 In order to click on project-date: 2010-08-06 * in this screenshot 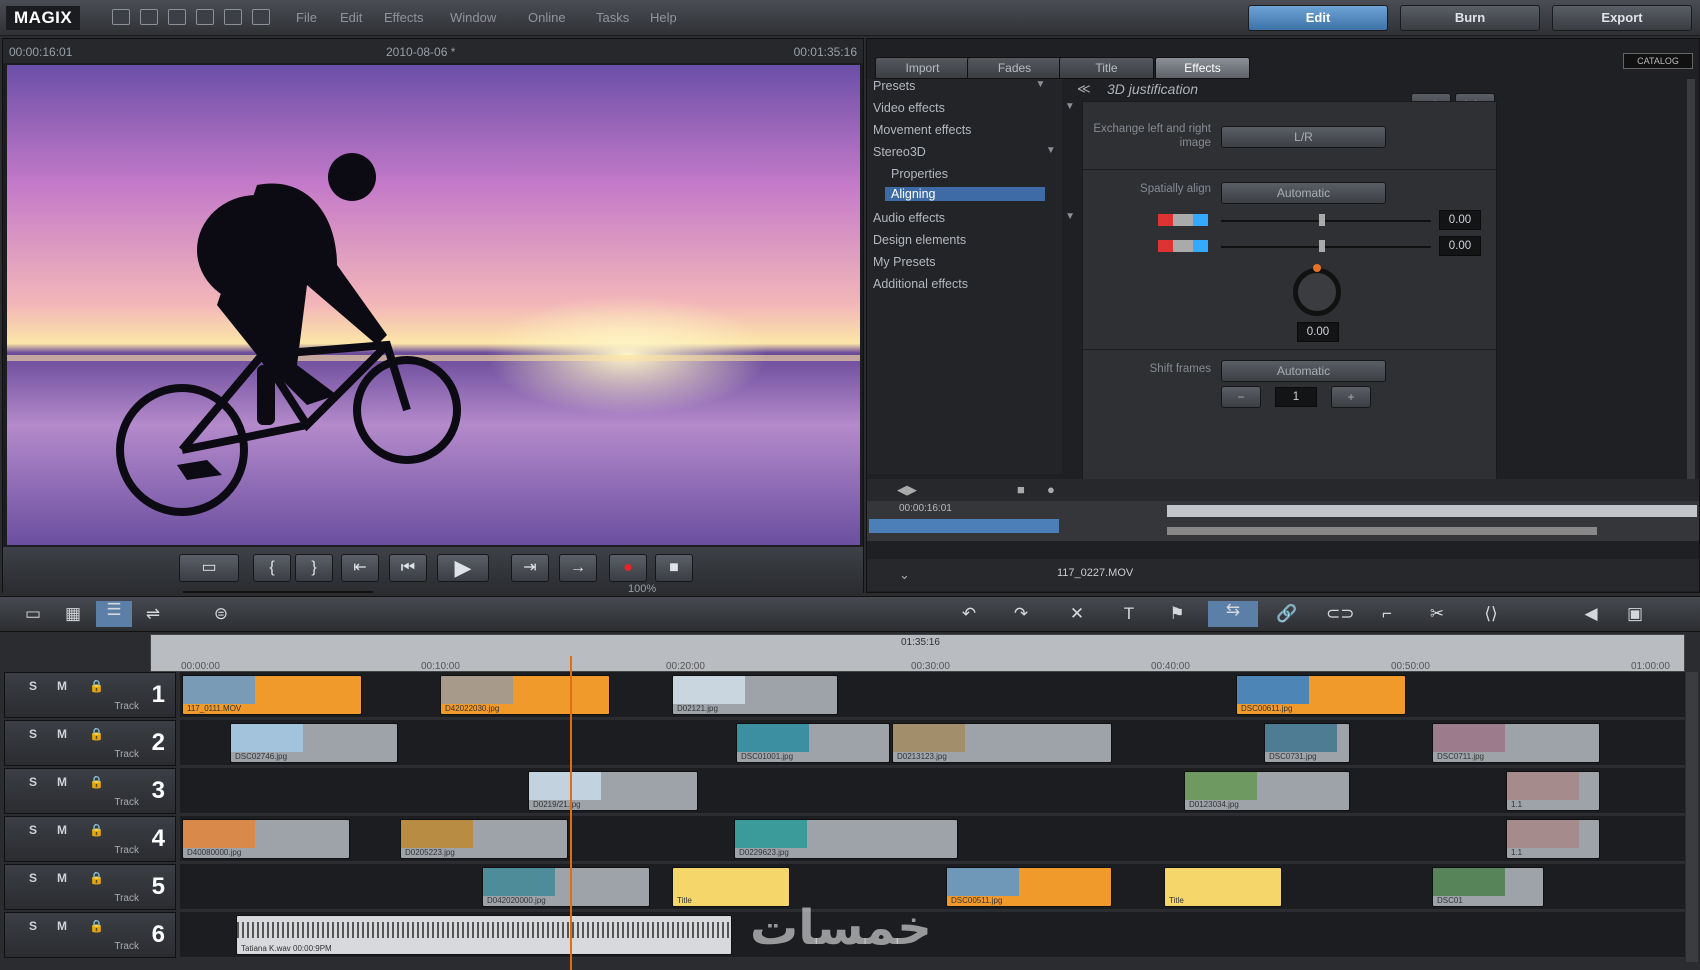, I will do `click(420, 52)`.